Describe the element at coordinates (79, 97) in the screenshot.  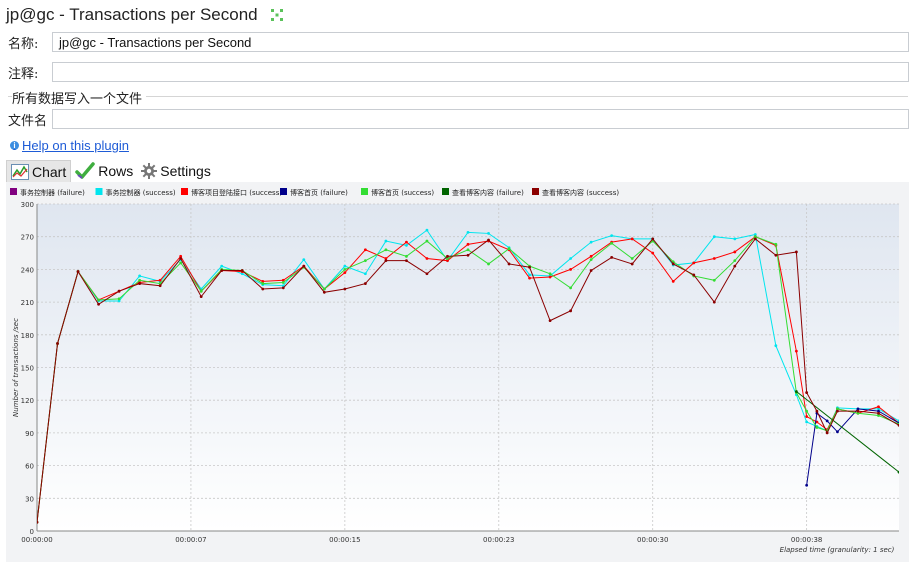
I see `group-label: 所有数据写入一个文件` at that location.